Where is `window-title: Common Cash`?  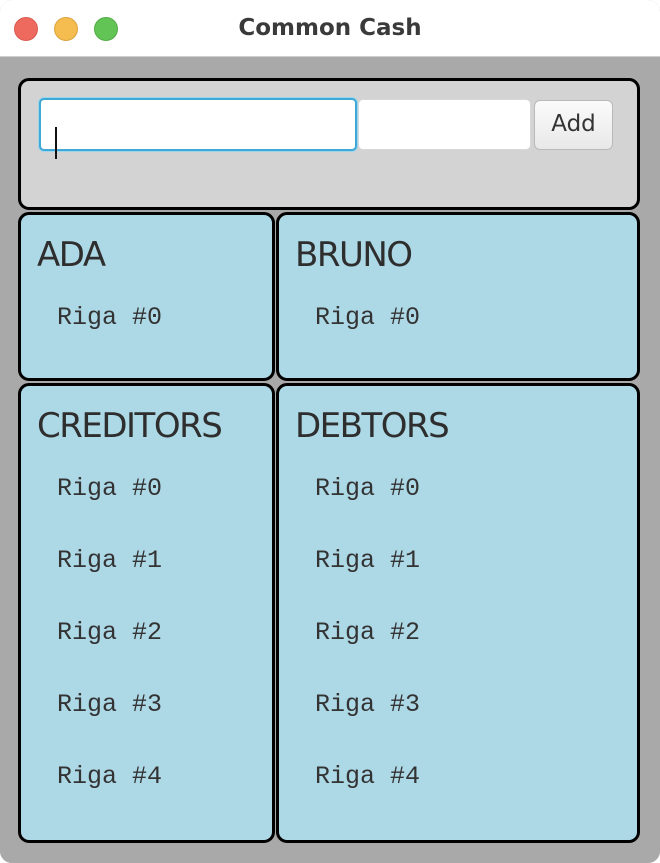 window-title: Common Cash is located at coordinates (330, 28).